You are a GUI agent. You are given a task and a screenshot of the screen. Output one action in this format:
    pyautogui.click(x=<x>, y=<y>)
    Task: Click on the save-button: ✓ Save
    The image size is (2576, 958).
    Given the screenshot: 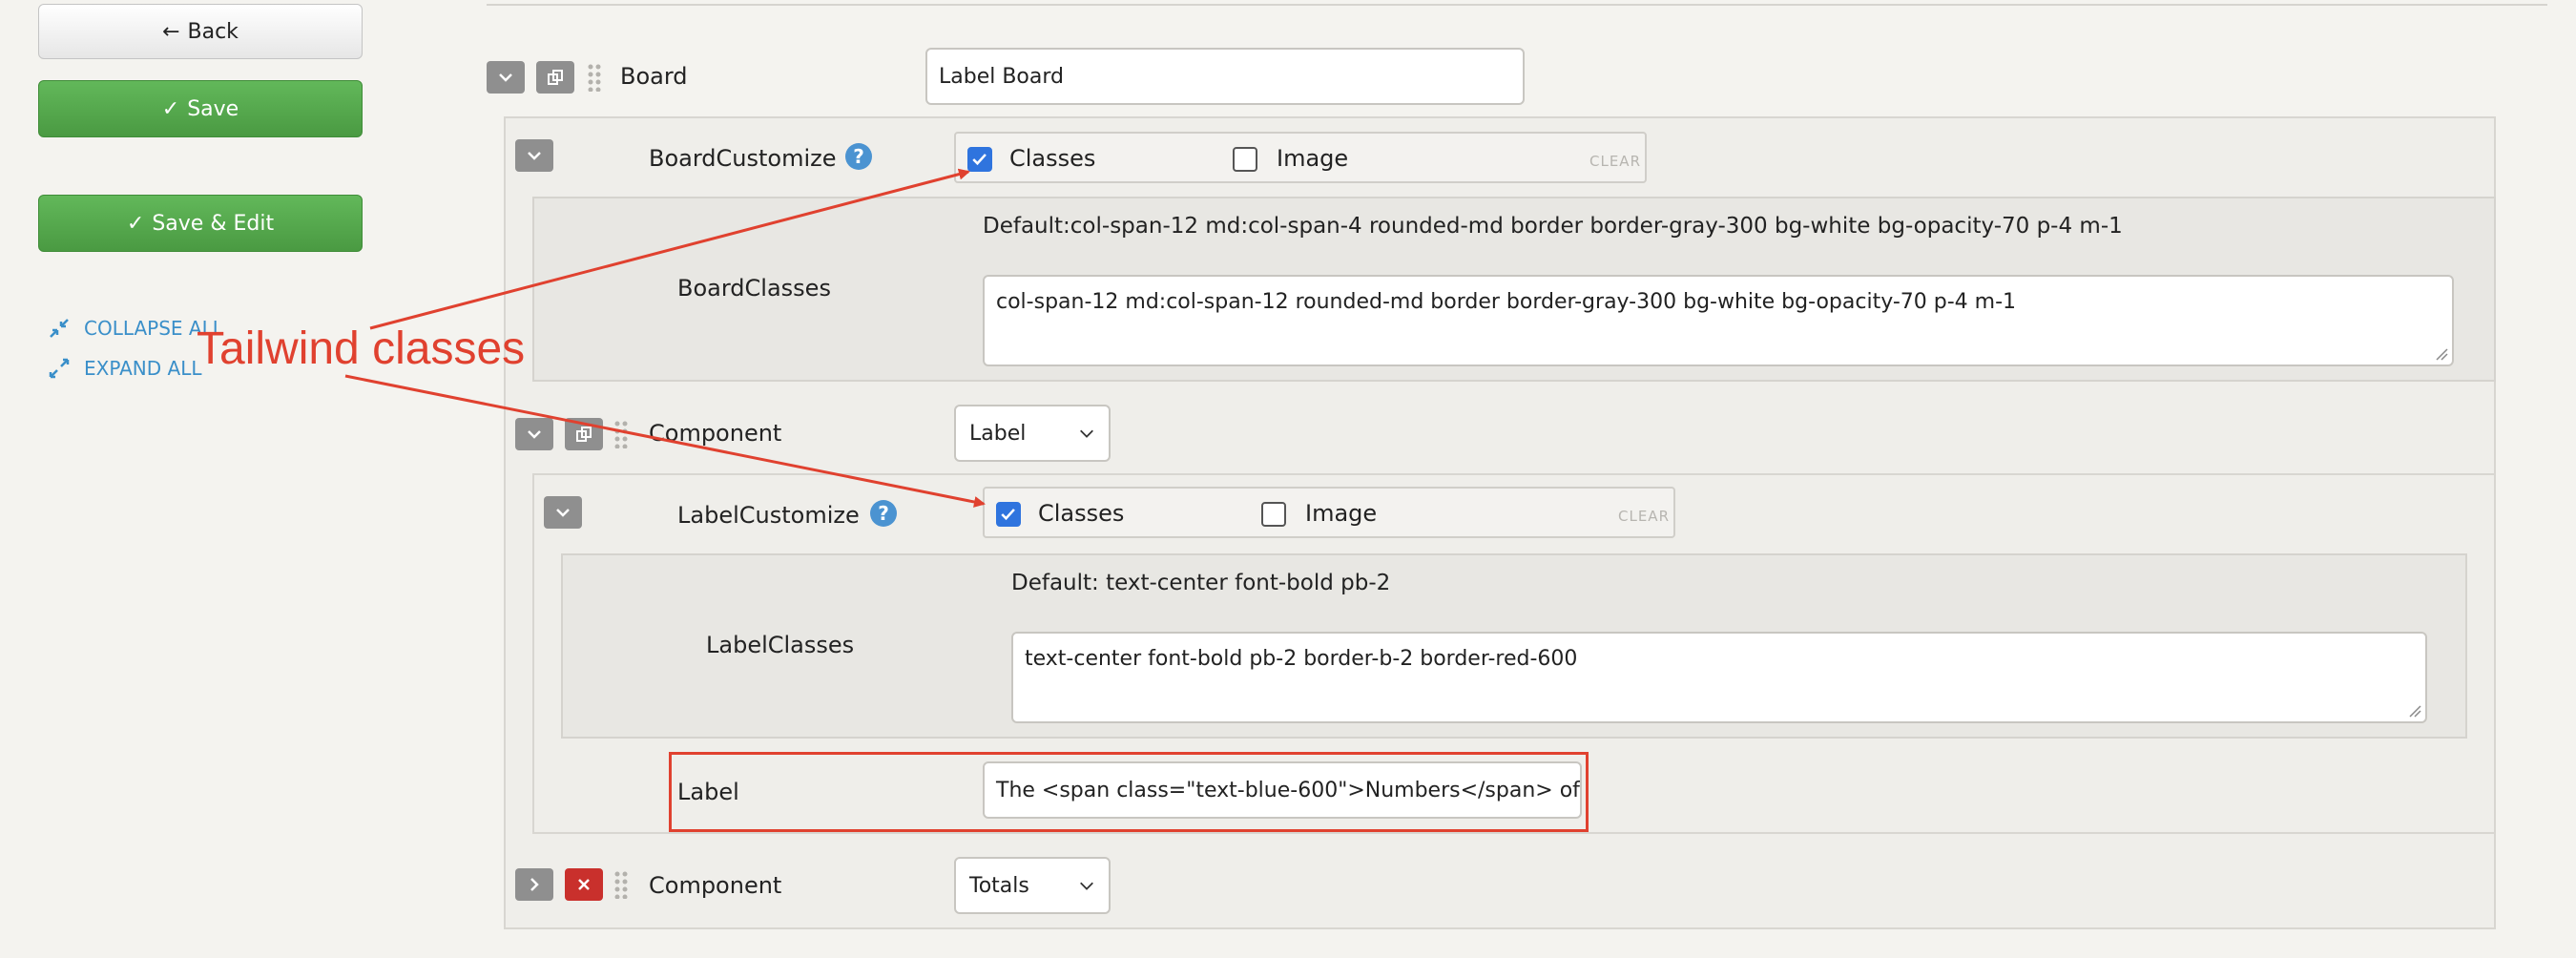 What is the action you would take?
    pyautogui.click(x=200, y=109)
    